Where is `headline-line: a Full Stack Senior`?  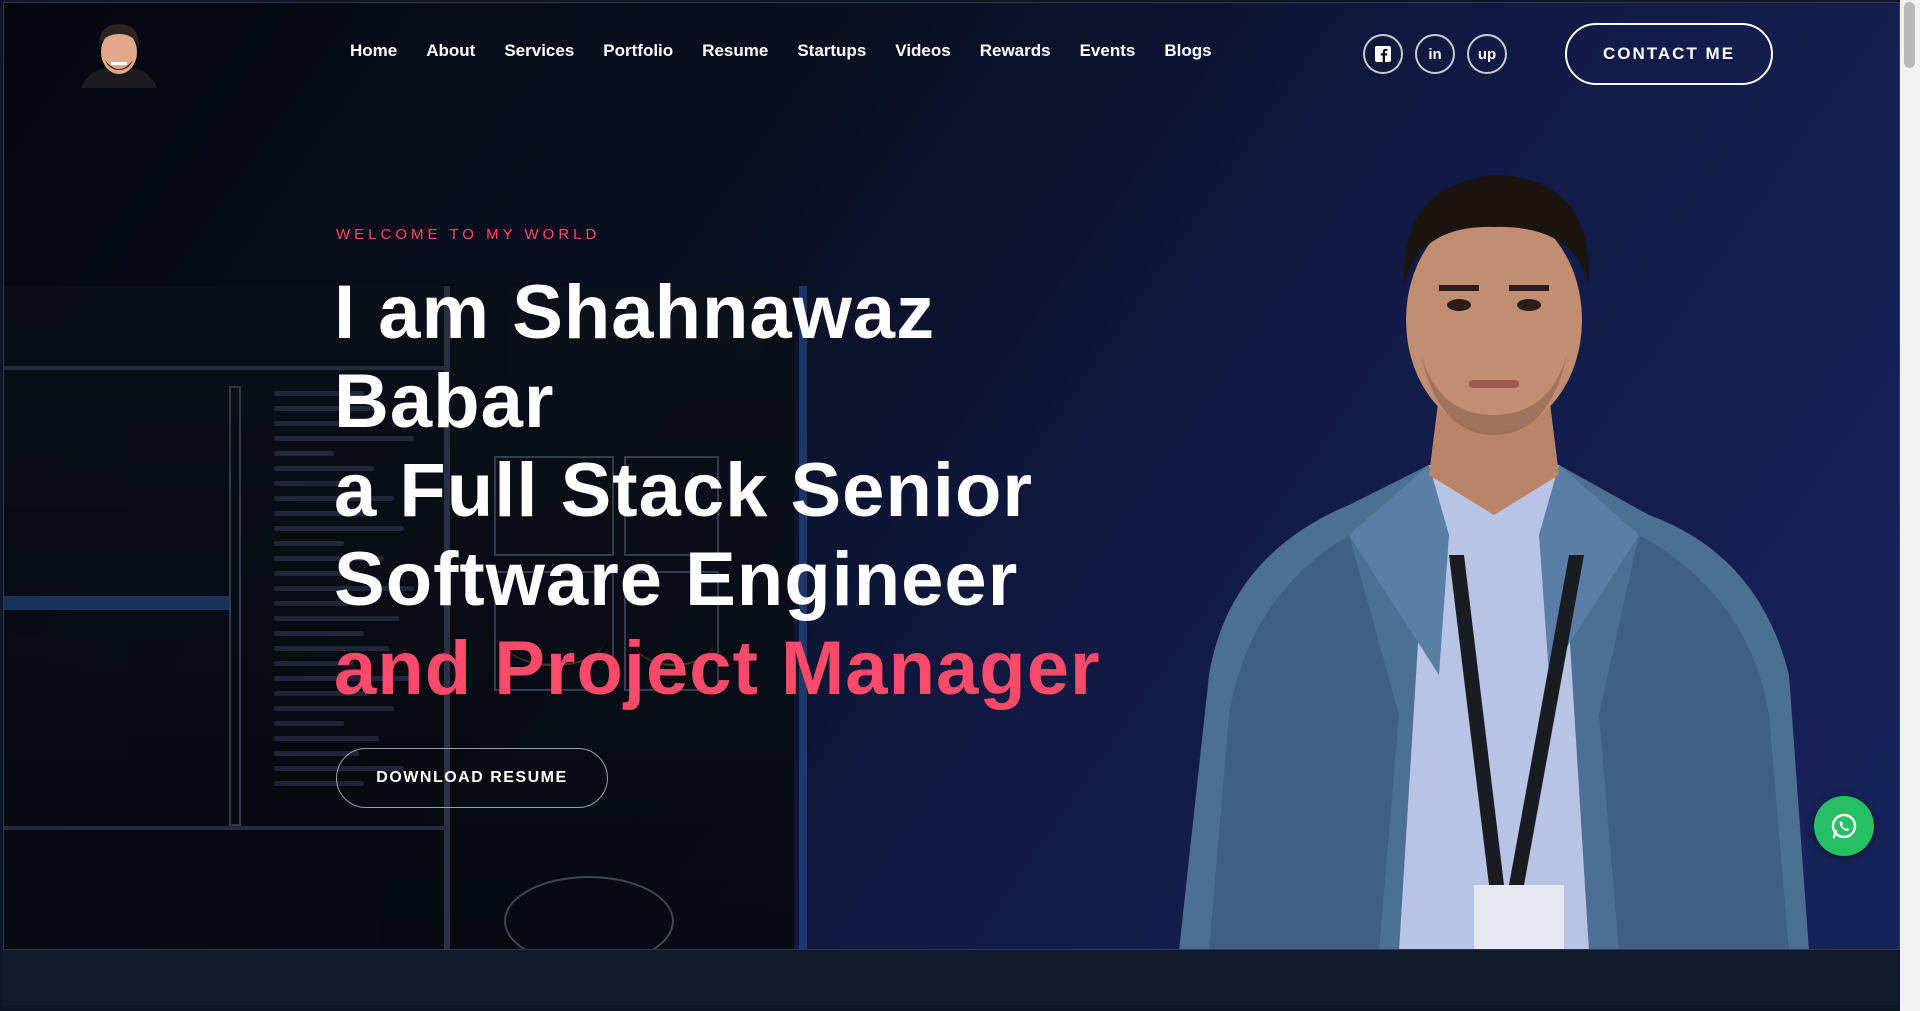
headline-line: a Full Stack Senior is located at coordinates (683, 490).